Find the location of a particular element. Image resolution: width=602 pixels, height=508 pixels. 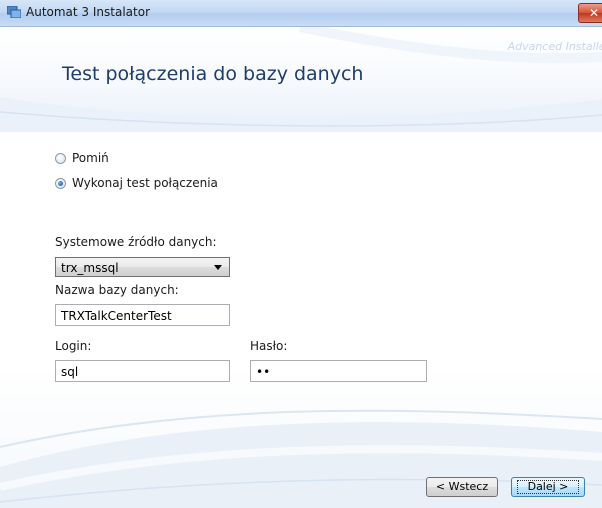

back-button-label: < Wstecz is located at coordinates (462, 486).